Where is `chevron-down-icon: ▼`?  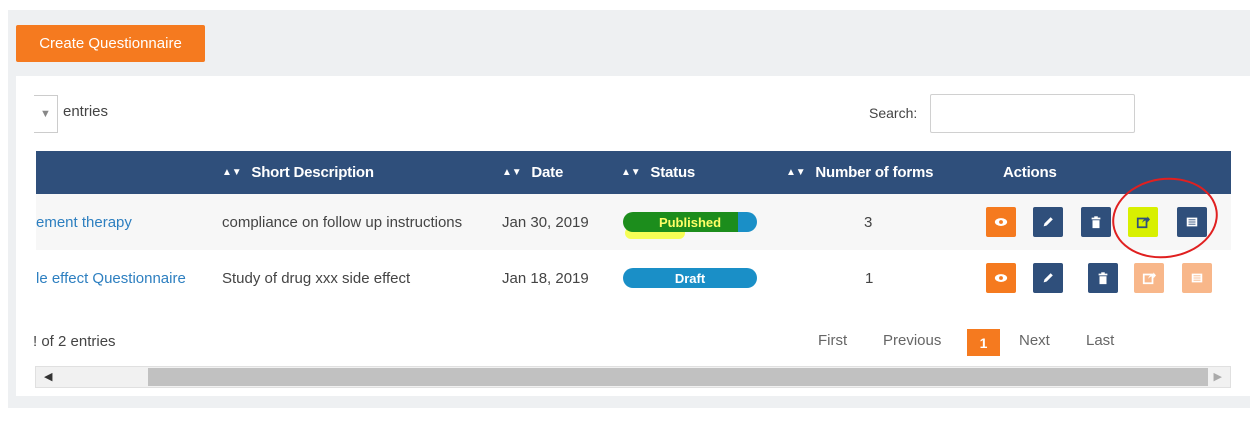
chevron-down-icon: ▼ is located at coordinates (45, 114).